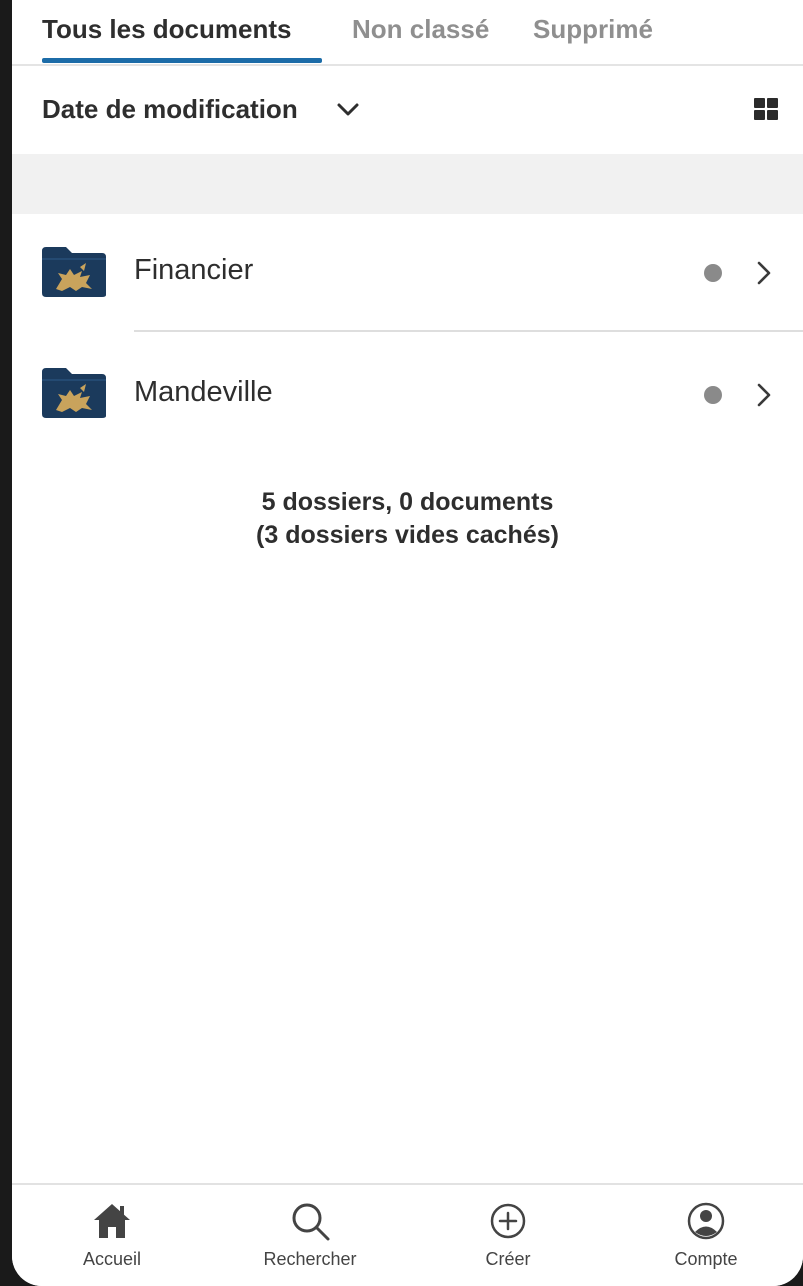  I want to click on account-icon, so click(706, 1221).